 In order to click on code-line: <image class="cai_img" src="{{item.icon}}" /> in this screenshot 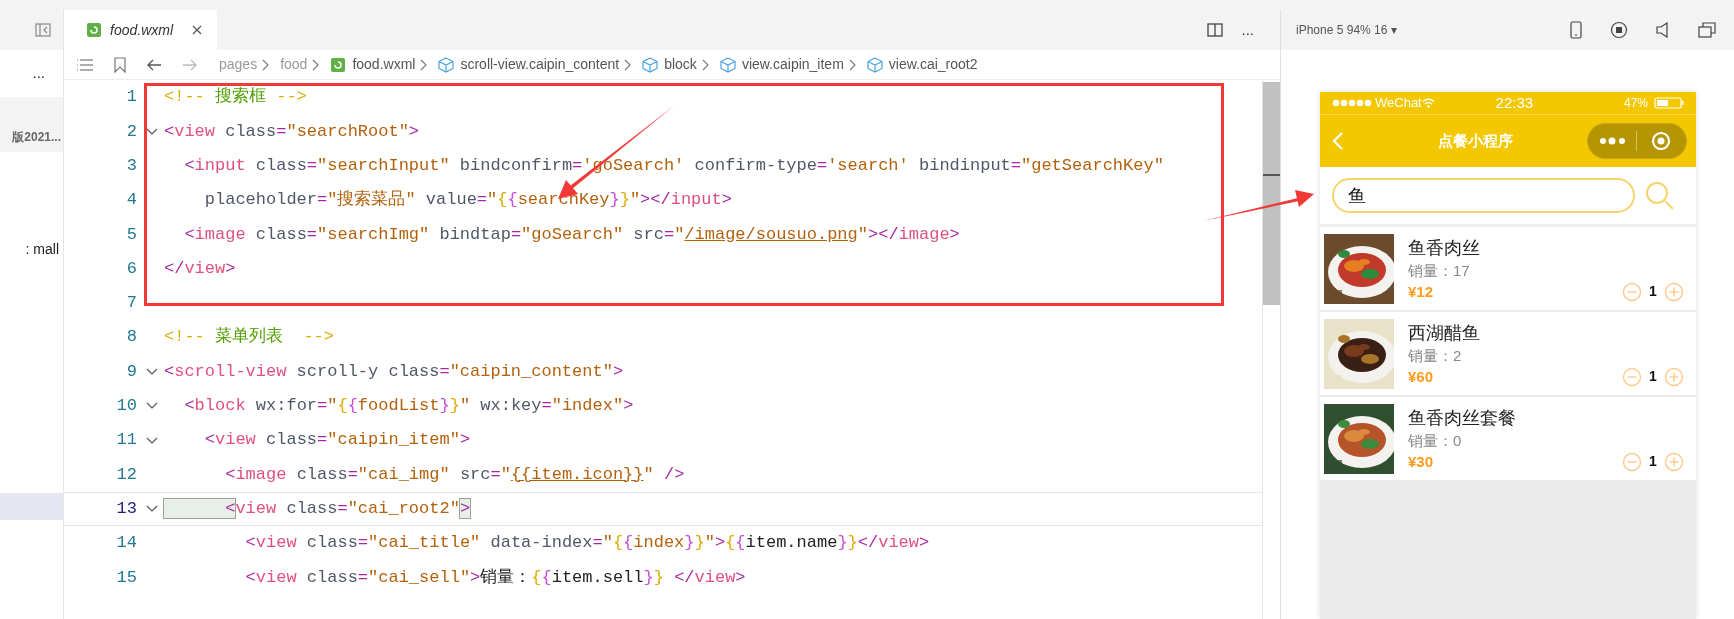, I will do `click(454, 474)`.